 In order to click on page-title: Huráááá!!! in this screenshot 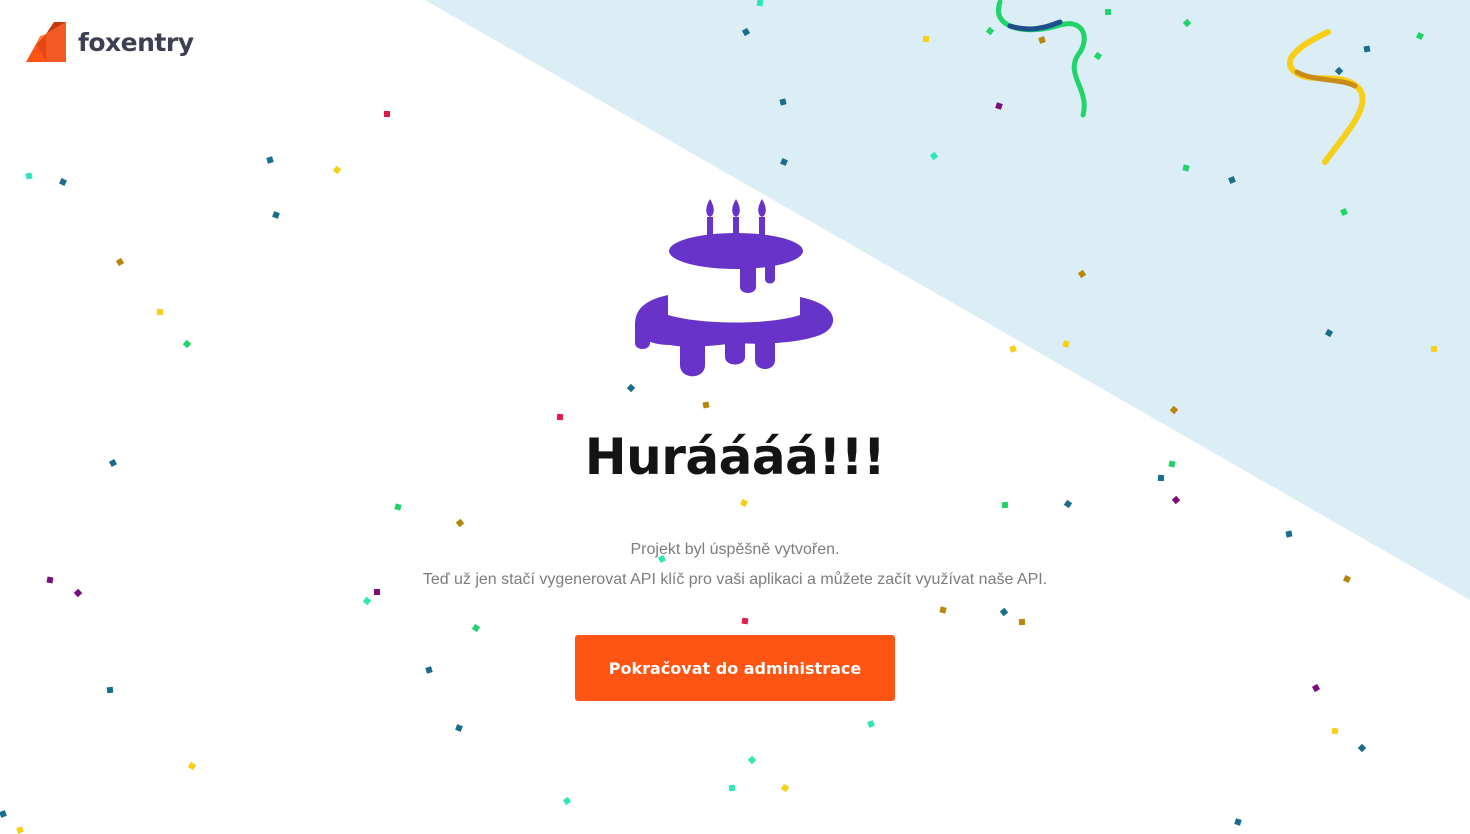, I will do `click(735, 457)`.